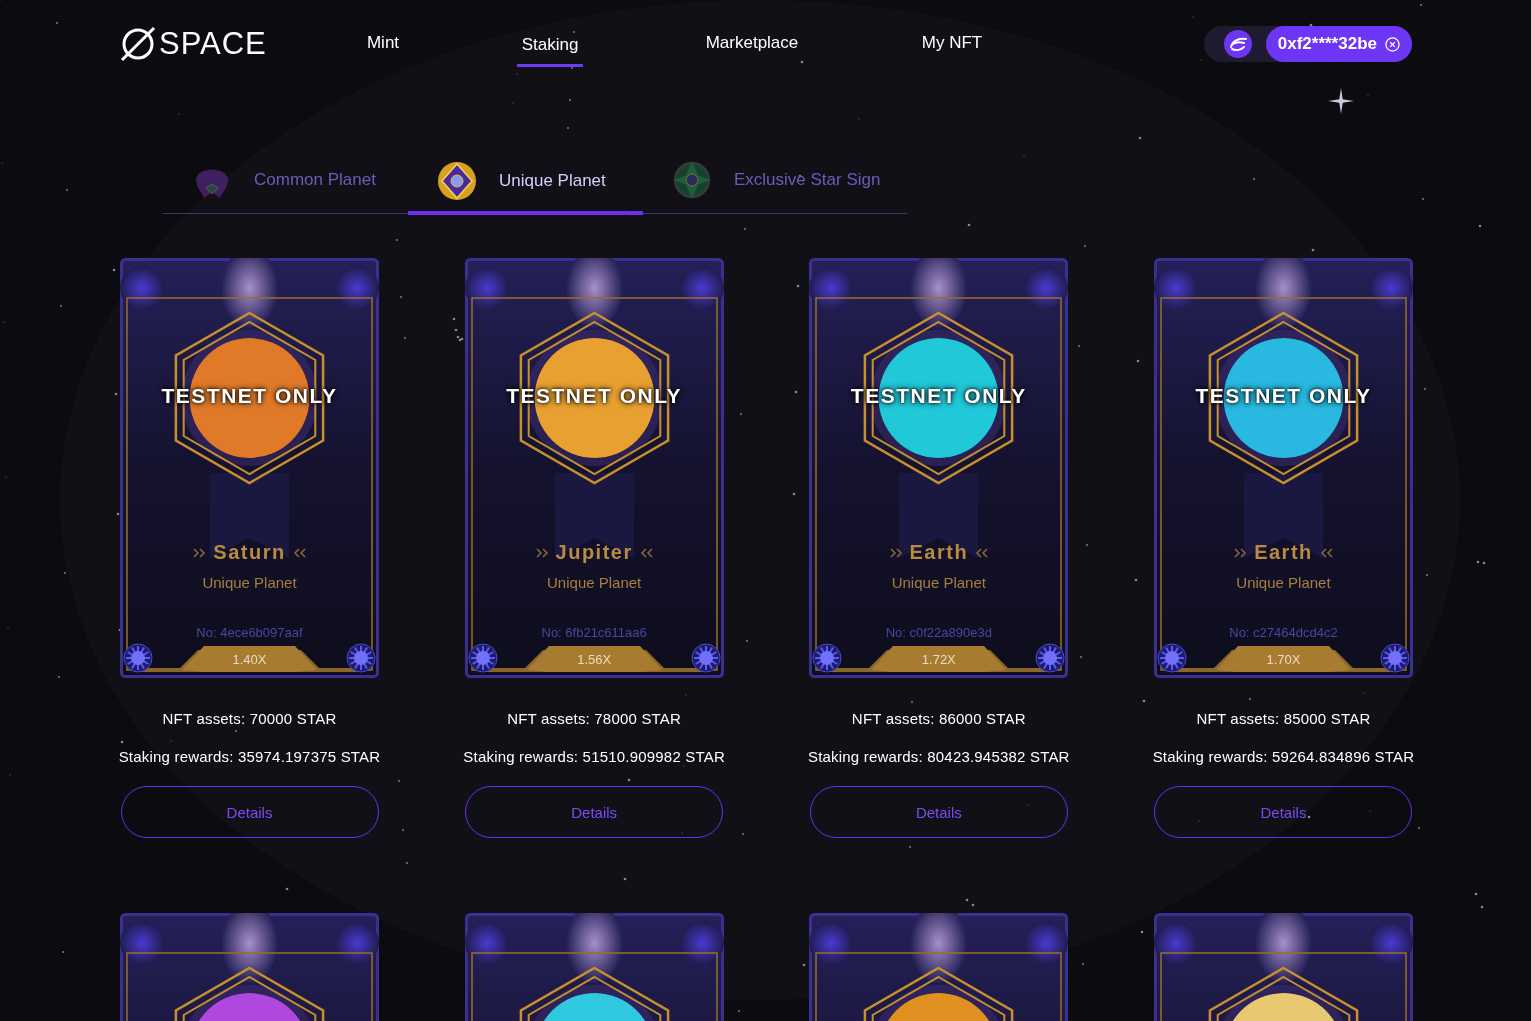  What do you see at coordinates (938, 632) in the screenshot?
I see `nft-number: No: c0f22a890e3d` at bounding box center [938, 632].